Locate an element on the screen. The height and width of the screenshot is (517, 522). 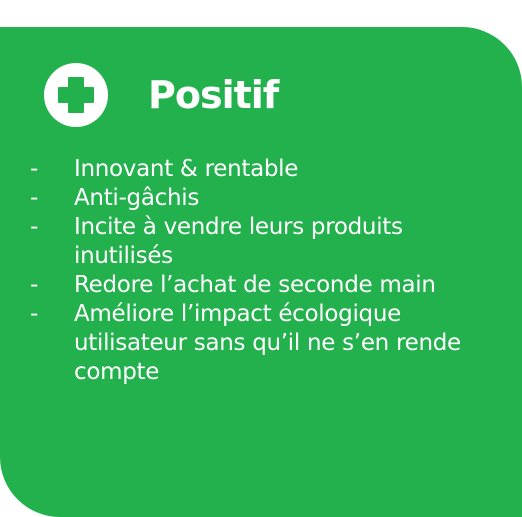
list-item-text: Anti-gâchis is located at coordinates (137, 198).